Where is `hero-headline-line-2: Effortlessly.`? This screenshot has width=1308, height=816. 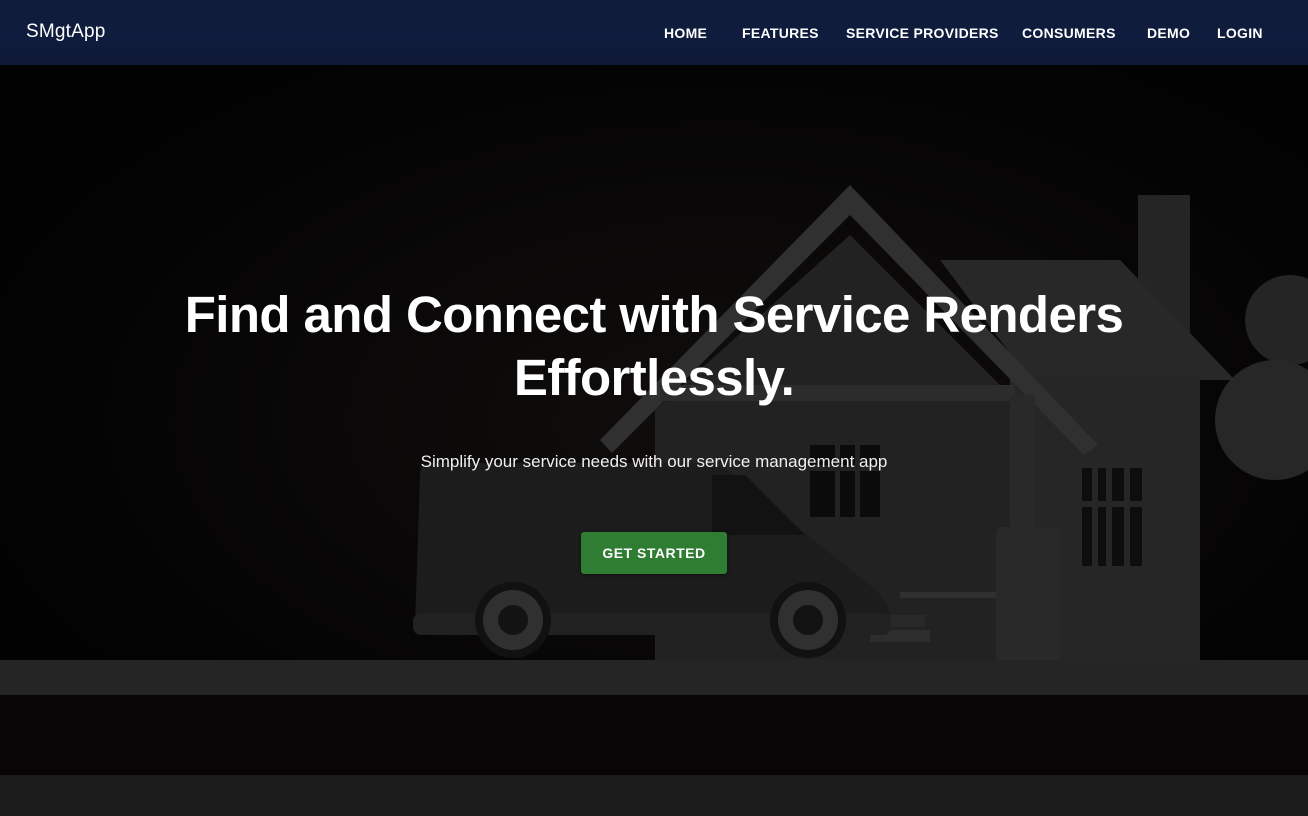
hero-headline-line-2: Effortlessly. is located at coordinates (654, 377).